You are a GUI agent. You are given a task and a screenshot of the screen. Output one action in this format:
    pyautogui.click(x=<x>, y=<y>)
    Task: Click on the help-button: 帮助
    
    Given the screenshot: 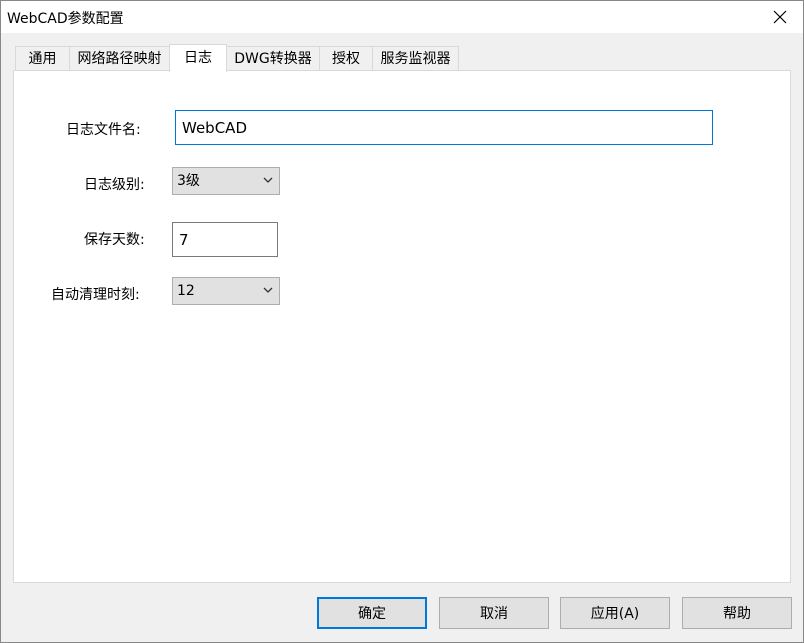 What is the action you would take?
    pyautogui.click(x=737, y=613)
    